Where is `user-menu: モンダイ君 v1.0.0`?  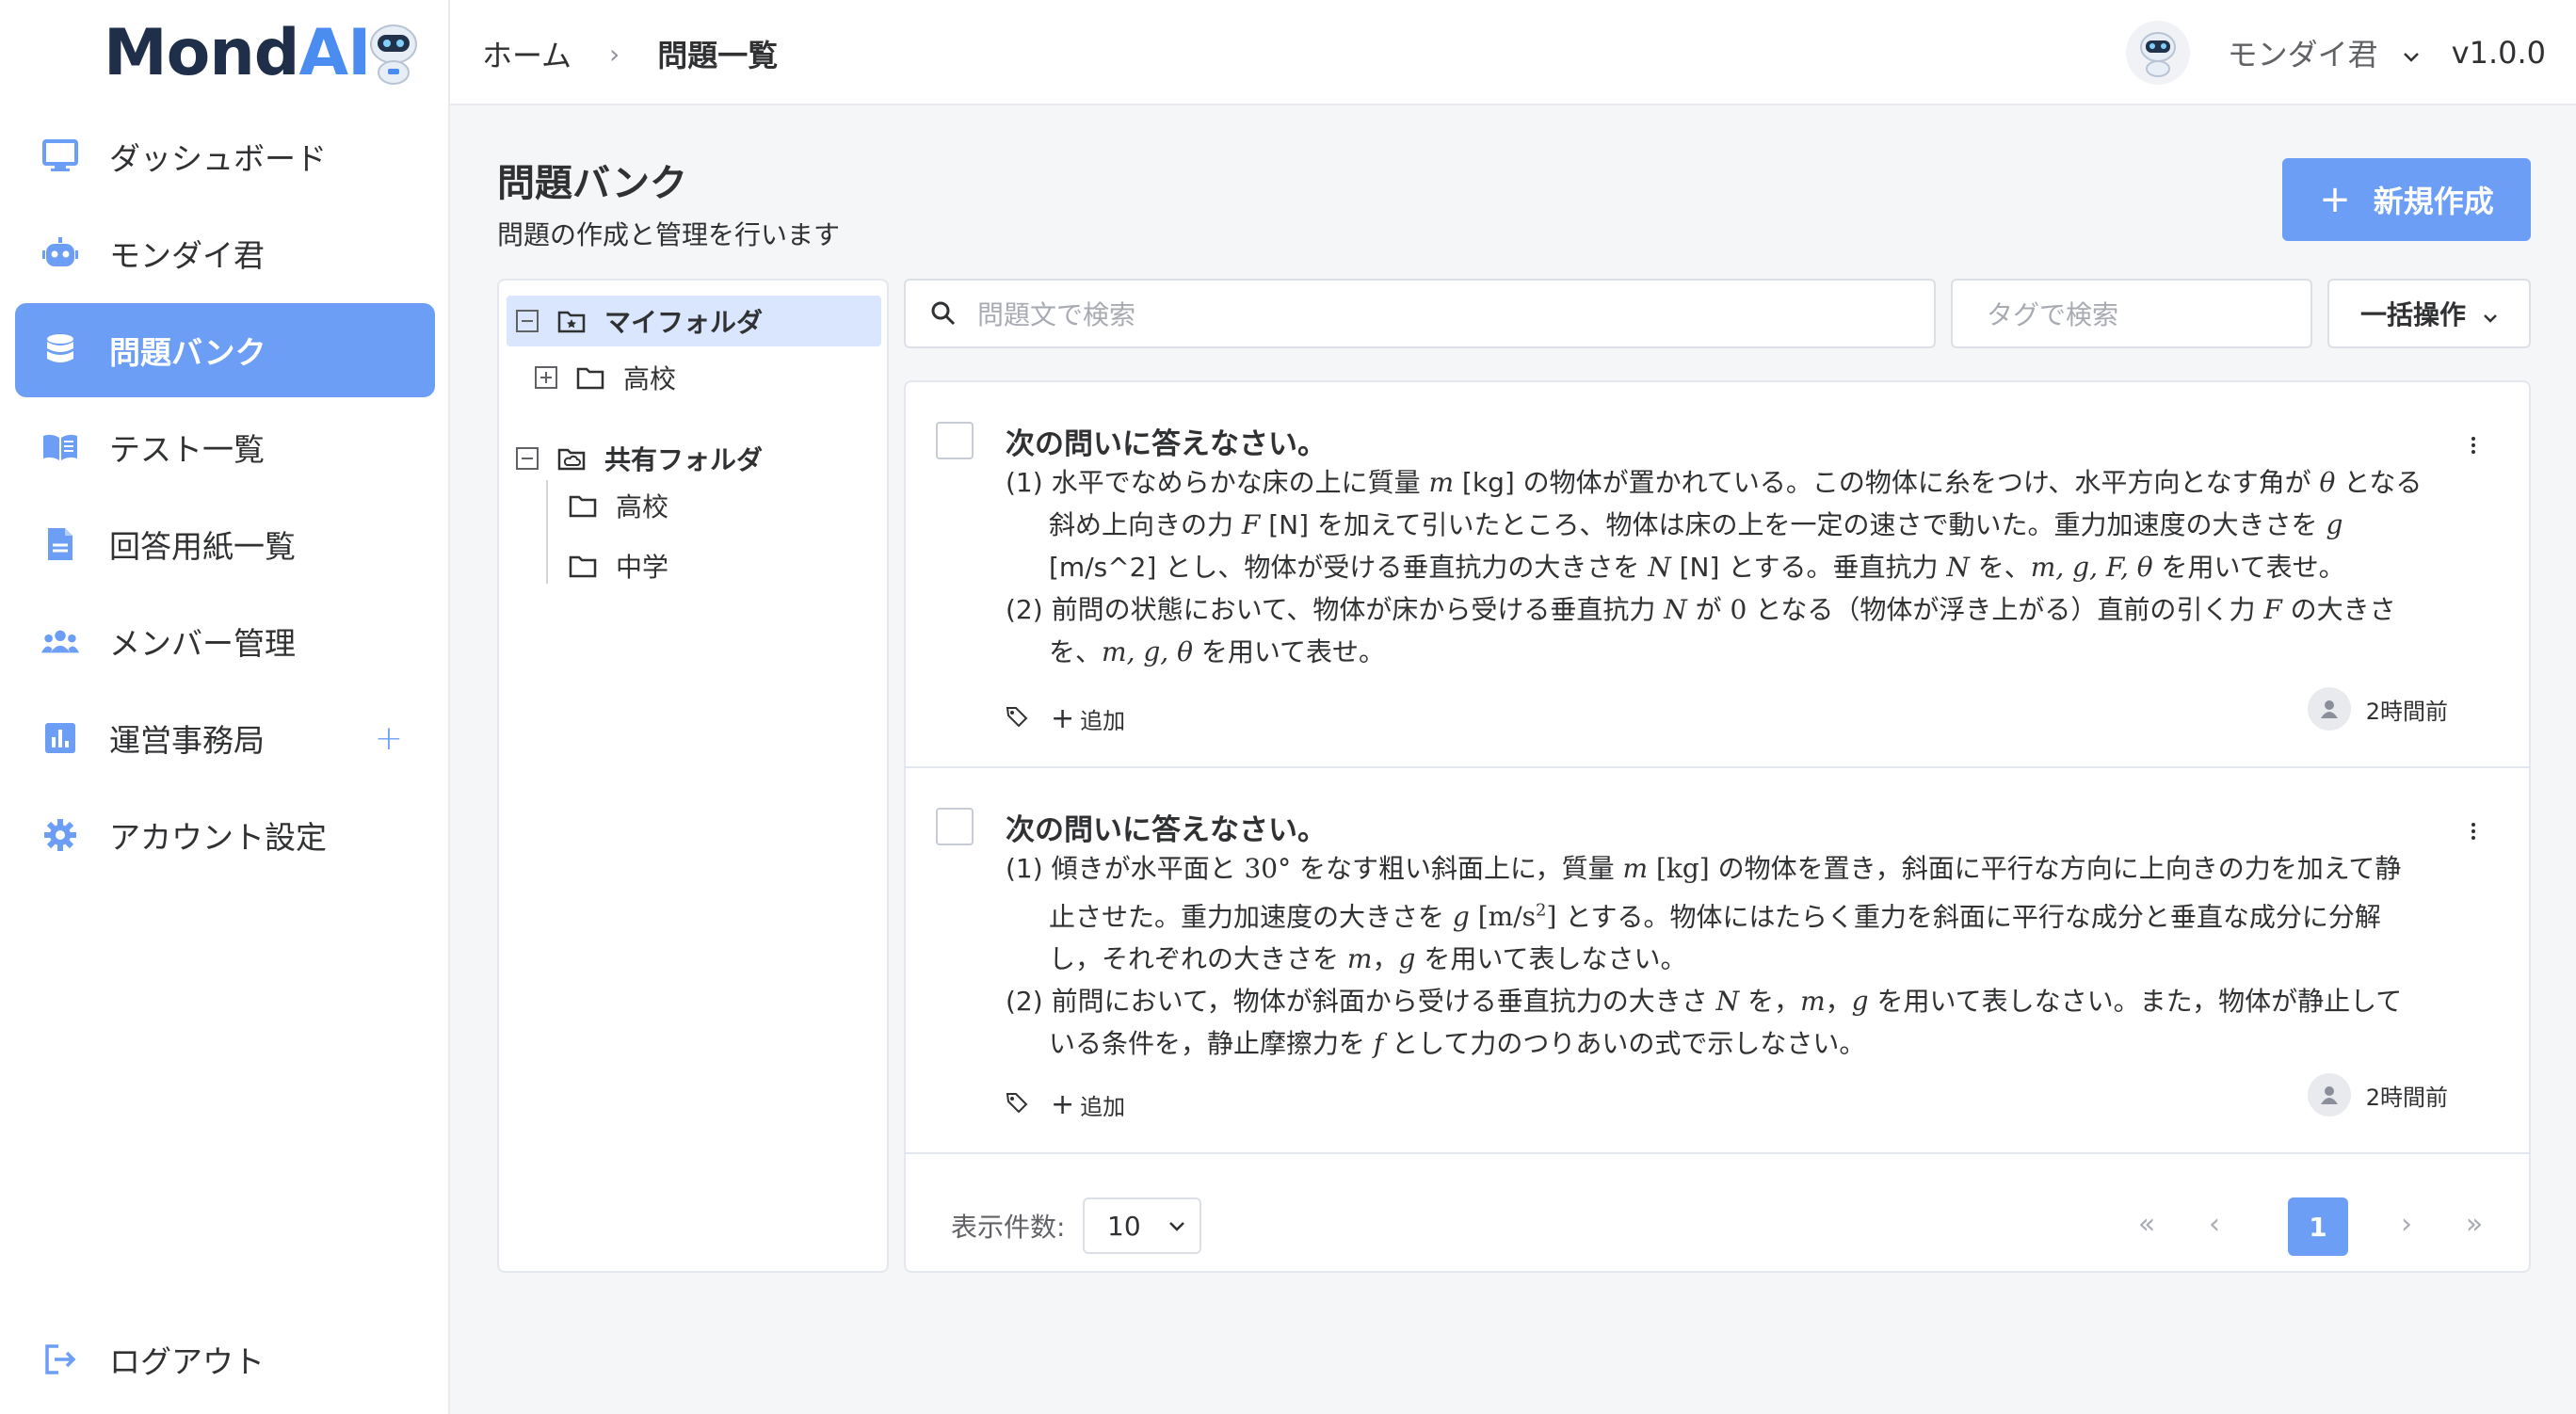 user-menu: モンダイ君 v1.0.0 is located at coordinates (2335, 53).